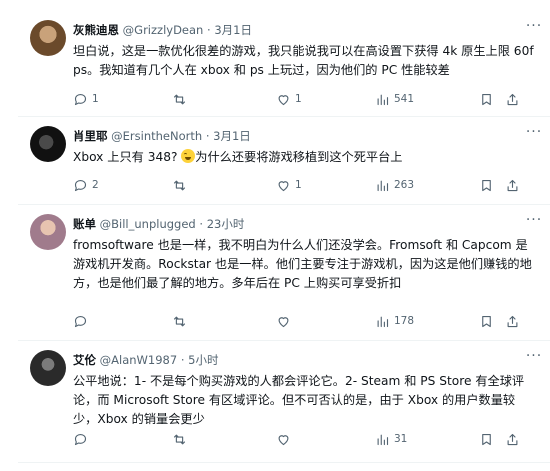 The height and width of the screenshot is (471, 550). Describe the element at coordinates (391, 439) in the screenshot. I see `views-button: 31` at that location.